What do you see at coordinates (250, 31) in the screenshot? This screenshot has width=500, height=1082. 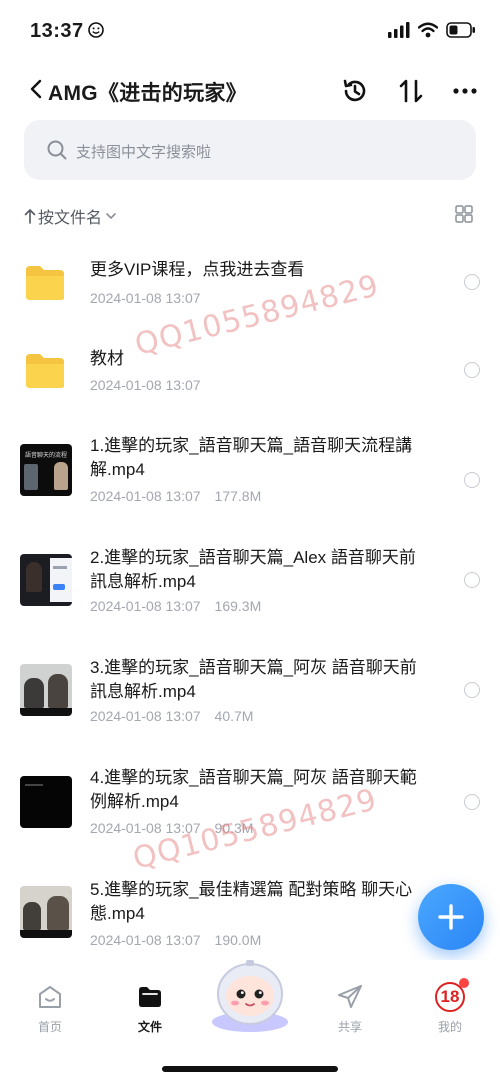 I see `status-bar: 13:37` at bounding box center [250, 31].